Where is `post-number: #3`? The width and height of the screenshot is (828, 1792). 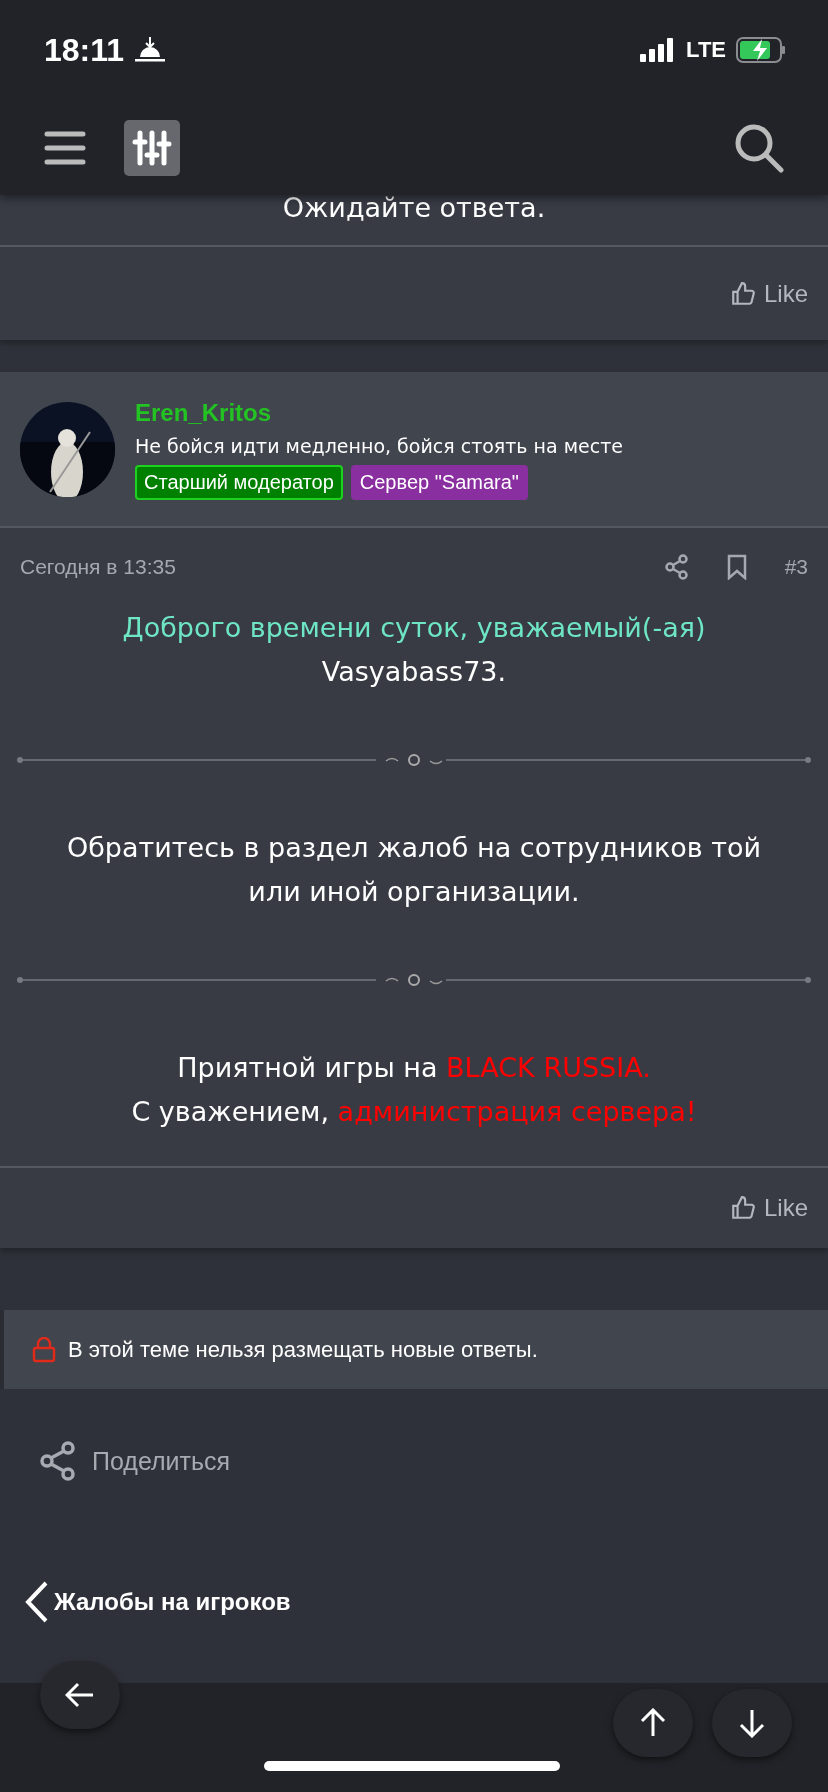
post-number: #3 is located at coordinates (796, 567).